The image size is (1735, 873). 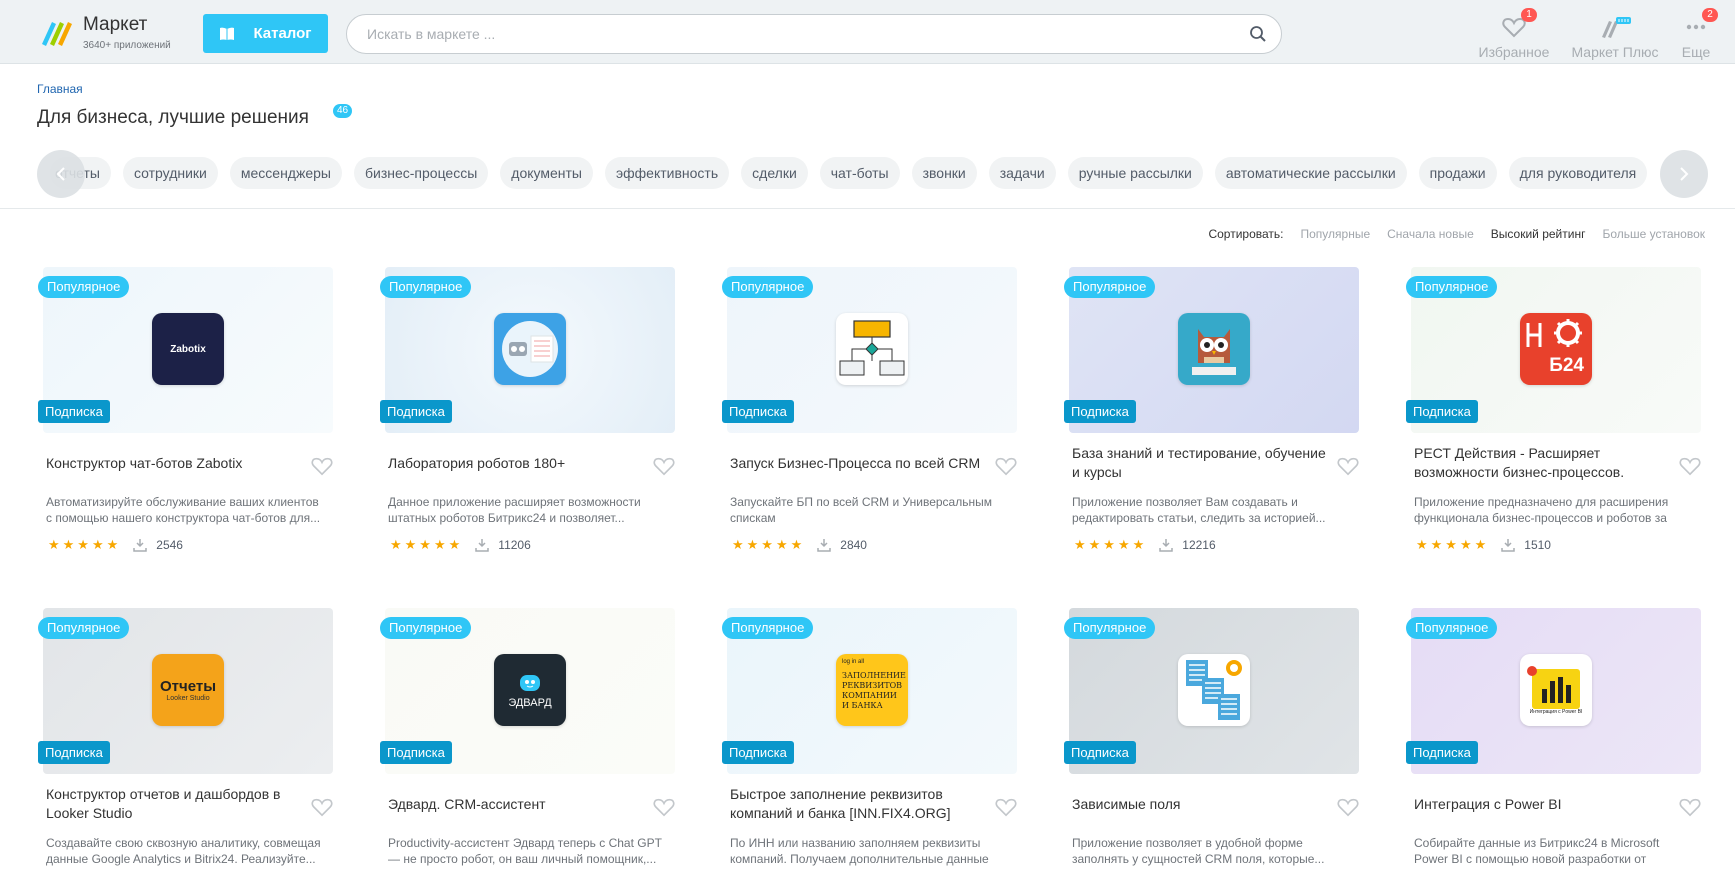 What do you see at coordinates (515, 463) in the screenshot?
I see `app-title: Лаборатория роботов 180+` at bounding box center [515, 463].